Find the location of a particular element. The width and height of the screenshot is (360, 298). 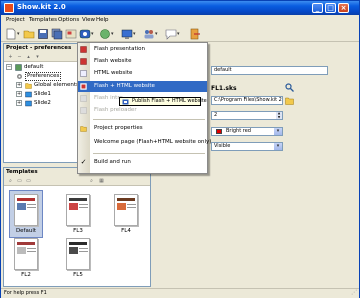

tree-node-slide2-label: Slide2 is located at coordinates (42, 103).